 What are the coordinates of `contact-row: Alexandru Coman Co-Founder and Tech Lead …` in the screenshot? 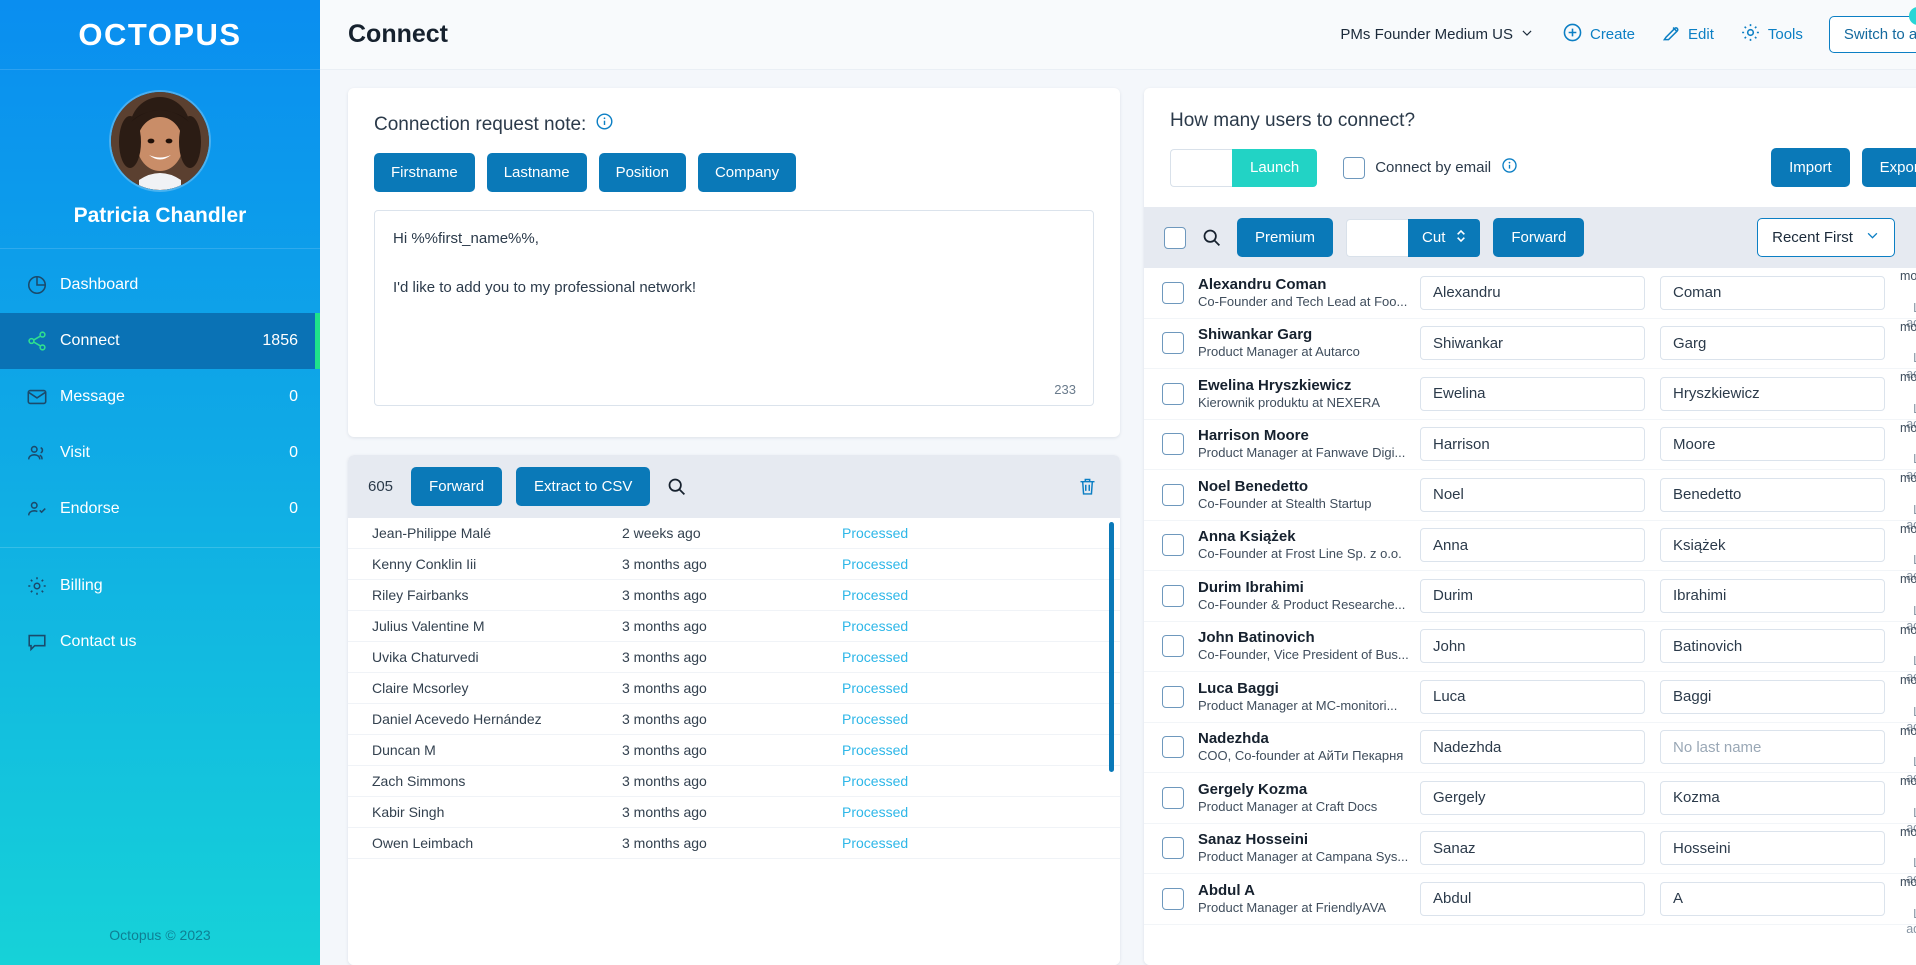 It's located at (1530, 299).